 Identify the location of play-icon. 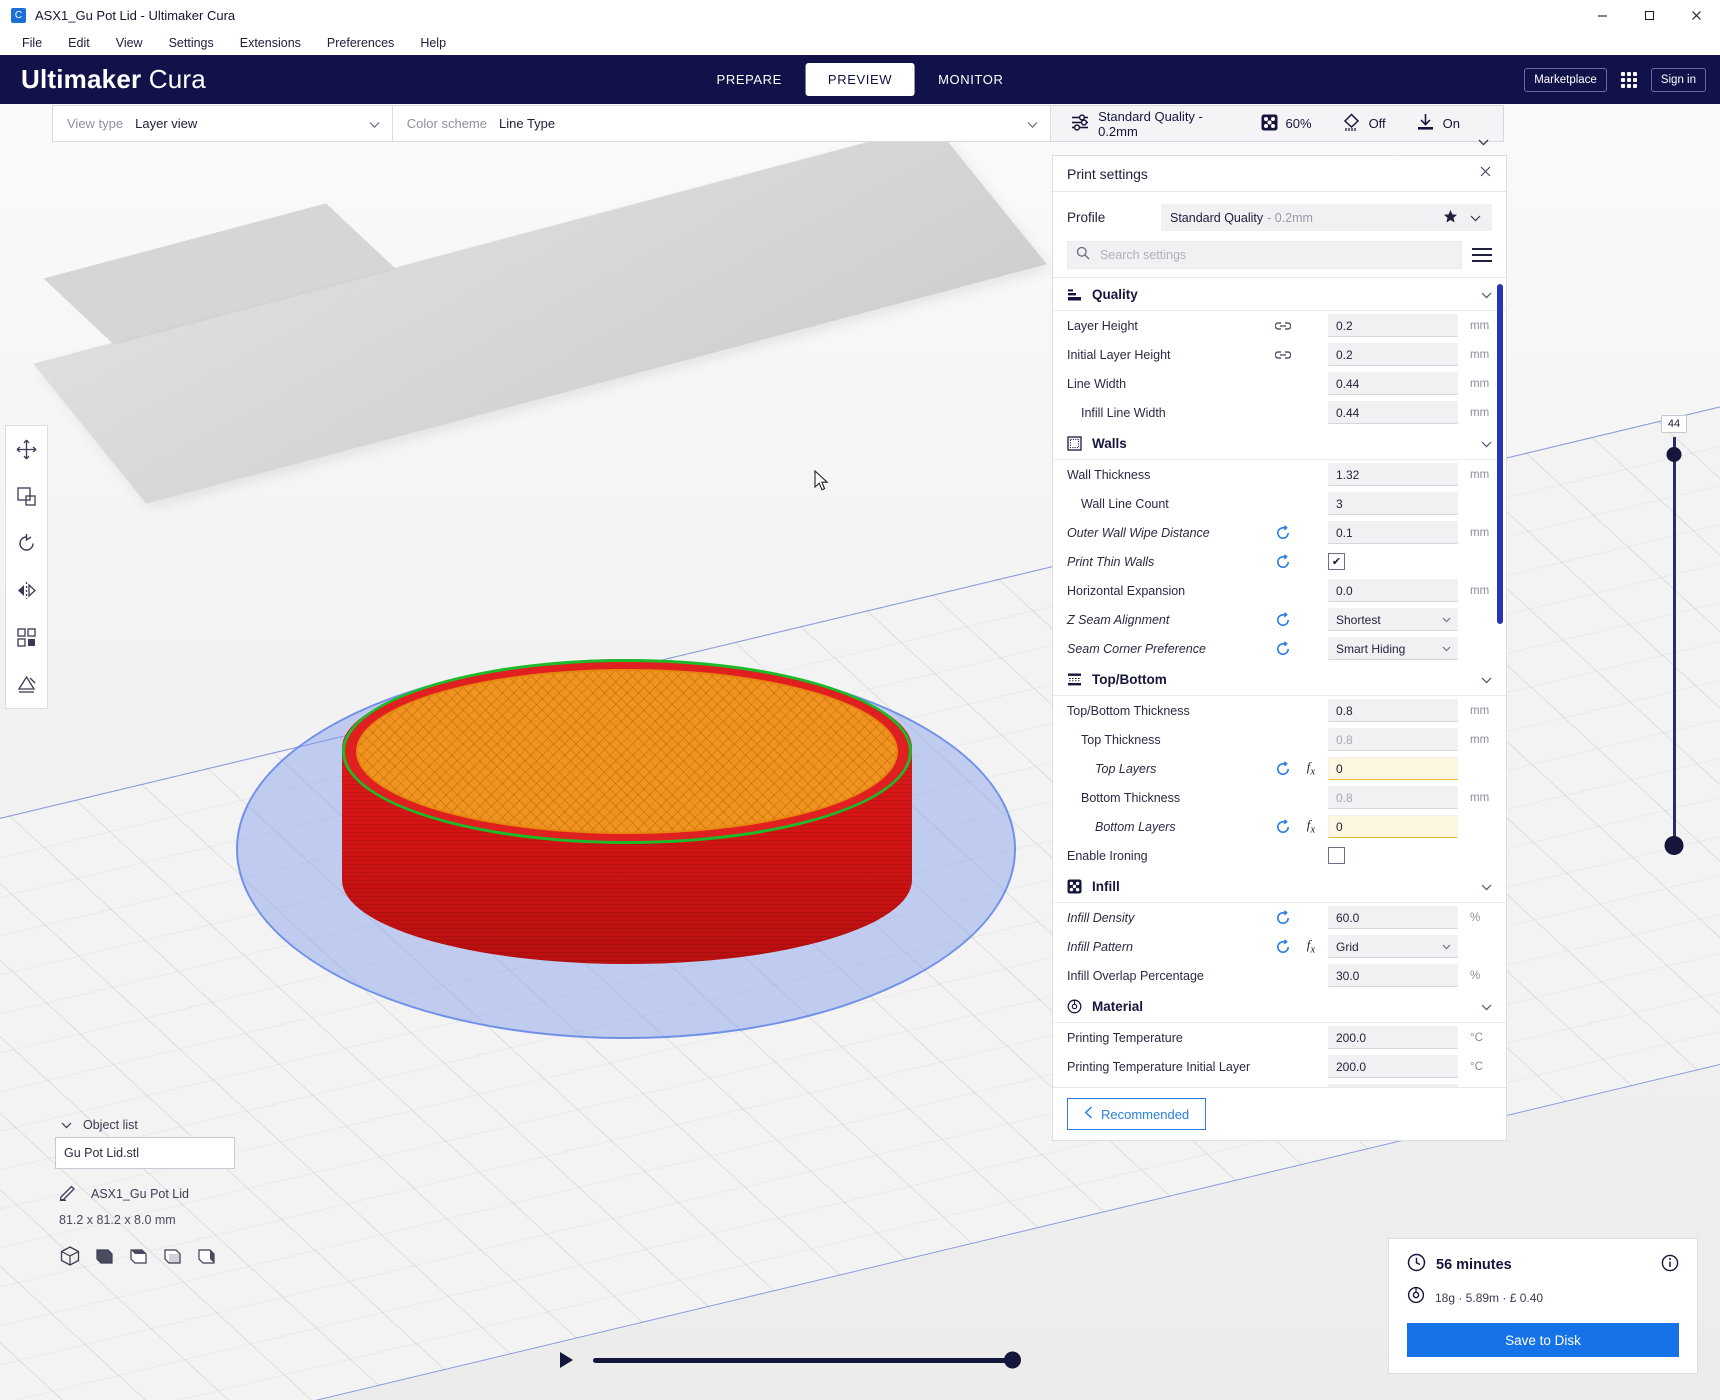
(566, 1360).